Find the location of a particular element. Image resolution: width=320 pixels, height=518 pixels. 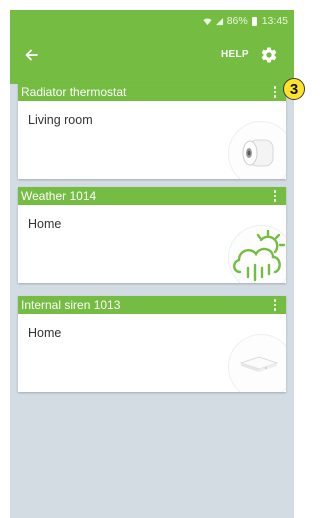

device-location: Living room is located at coordinates (60, 120).